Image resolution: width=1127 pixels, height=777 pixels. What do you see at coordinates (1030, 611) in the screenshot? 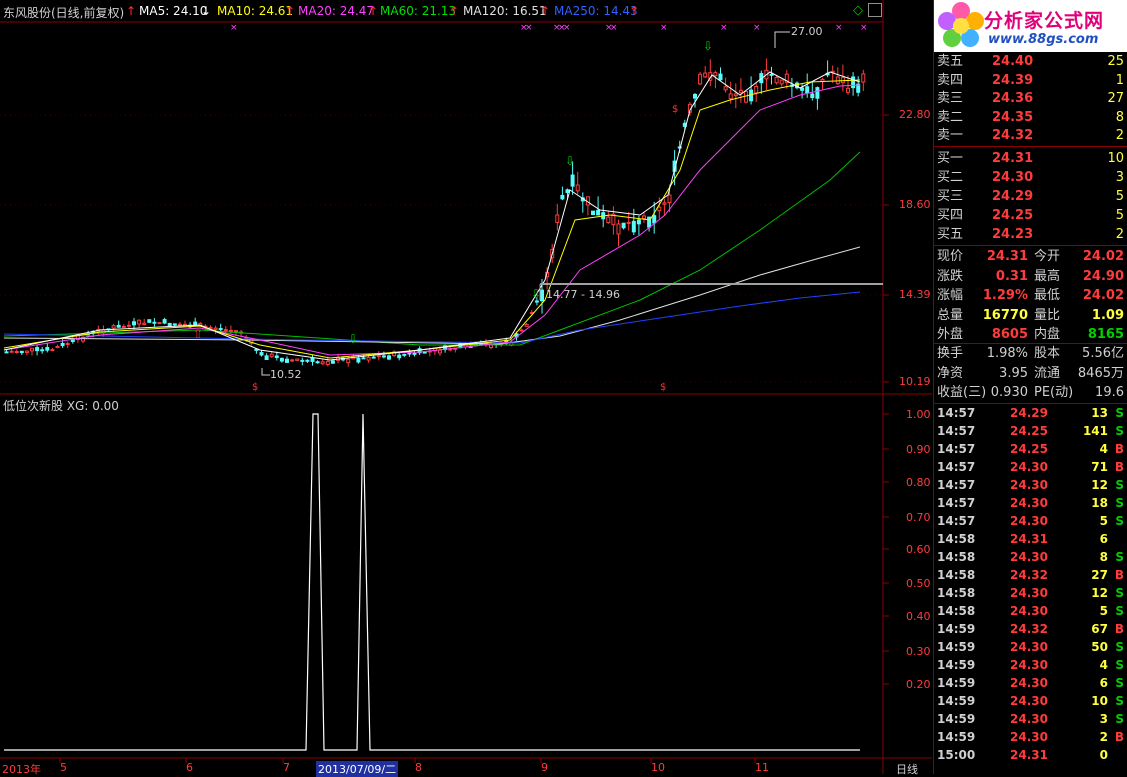
I see `tick-row: 14:58 24.30 5 S` at bounding box center [1030, 611].